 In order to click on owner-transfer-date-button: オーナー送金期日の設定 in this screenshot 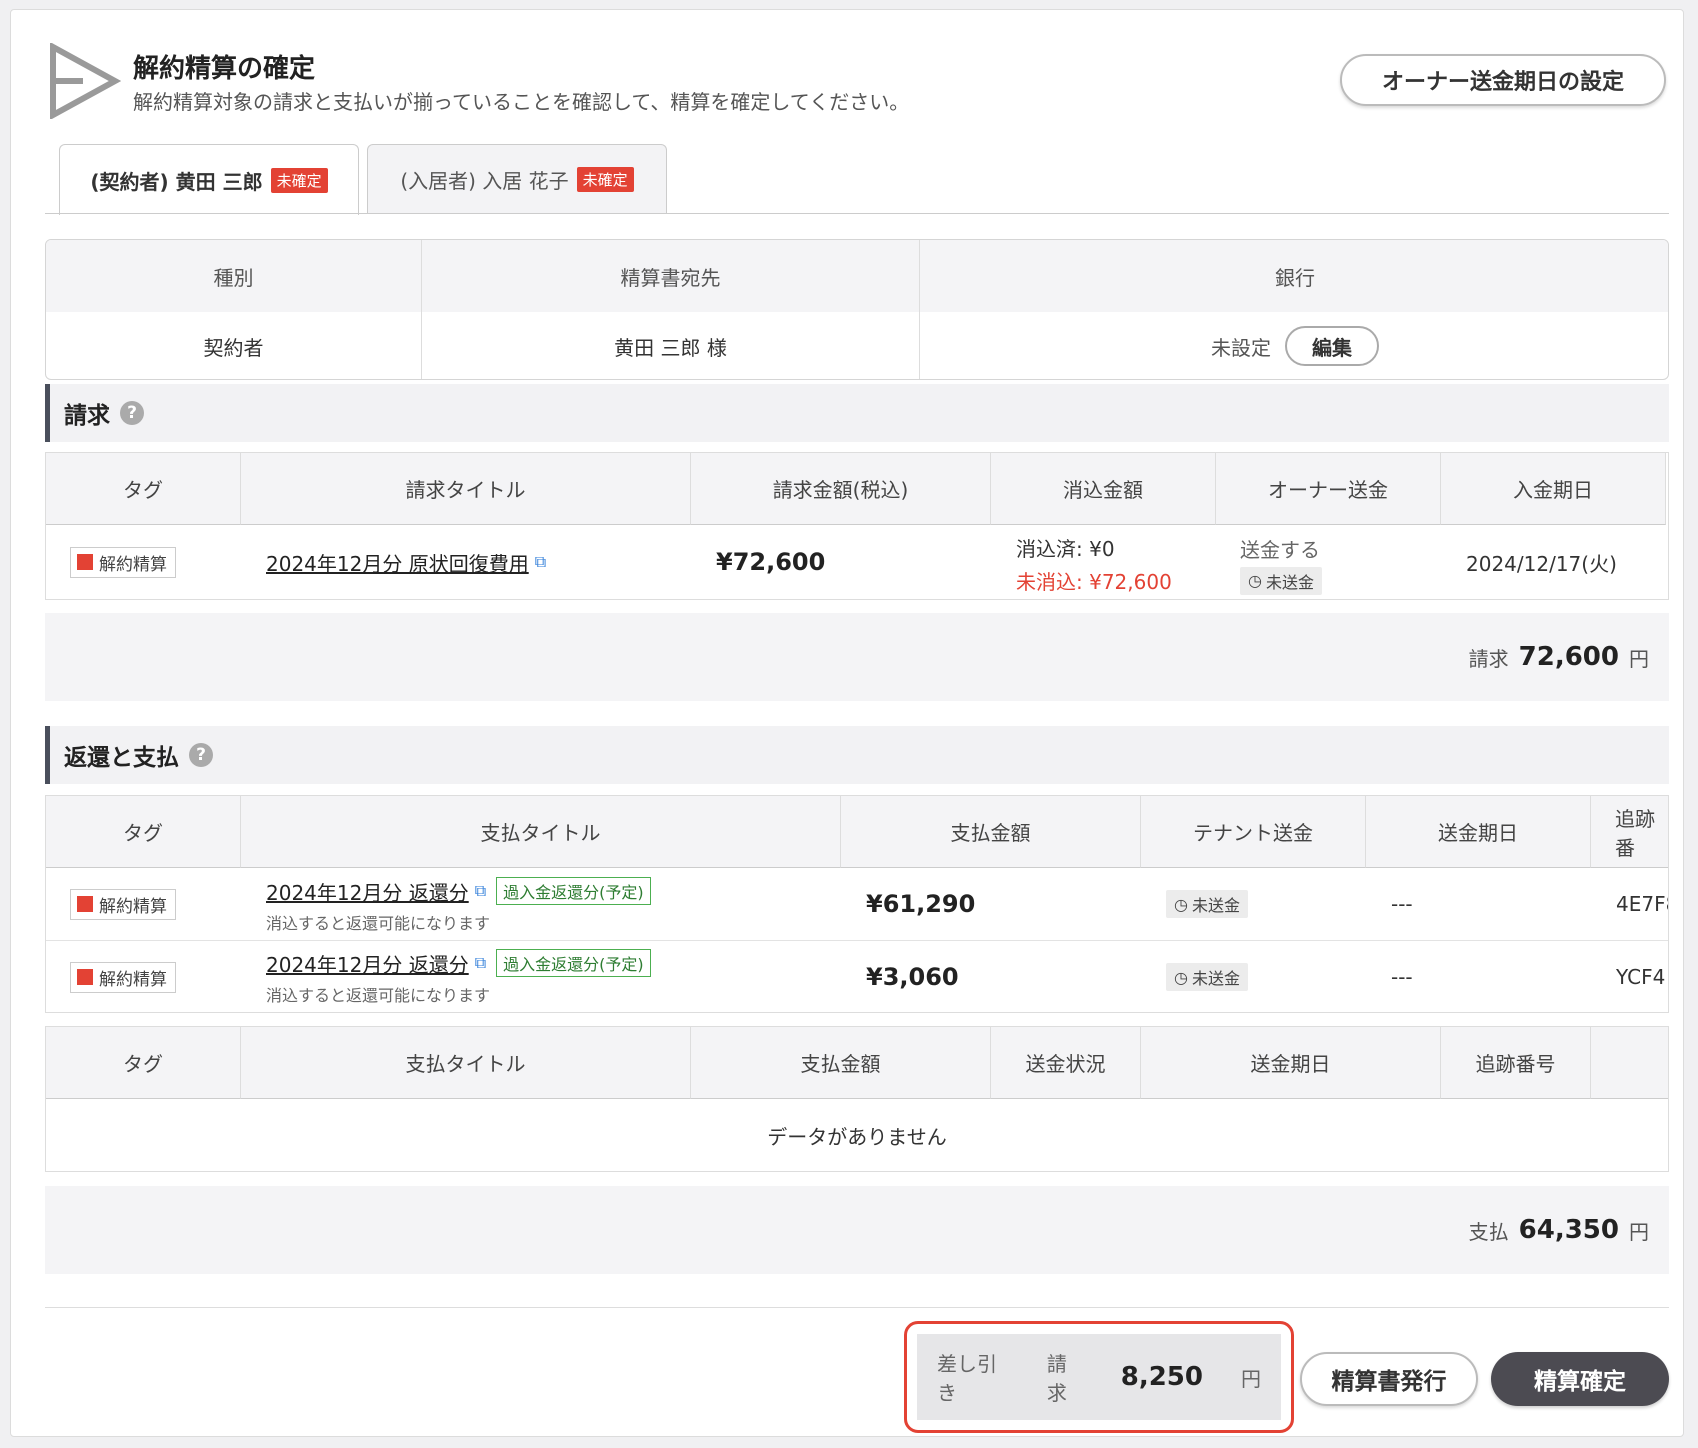, I will do `click(1503, 80)`.